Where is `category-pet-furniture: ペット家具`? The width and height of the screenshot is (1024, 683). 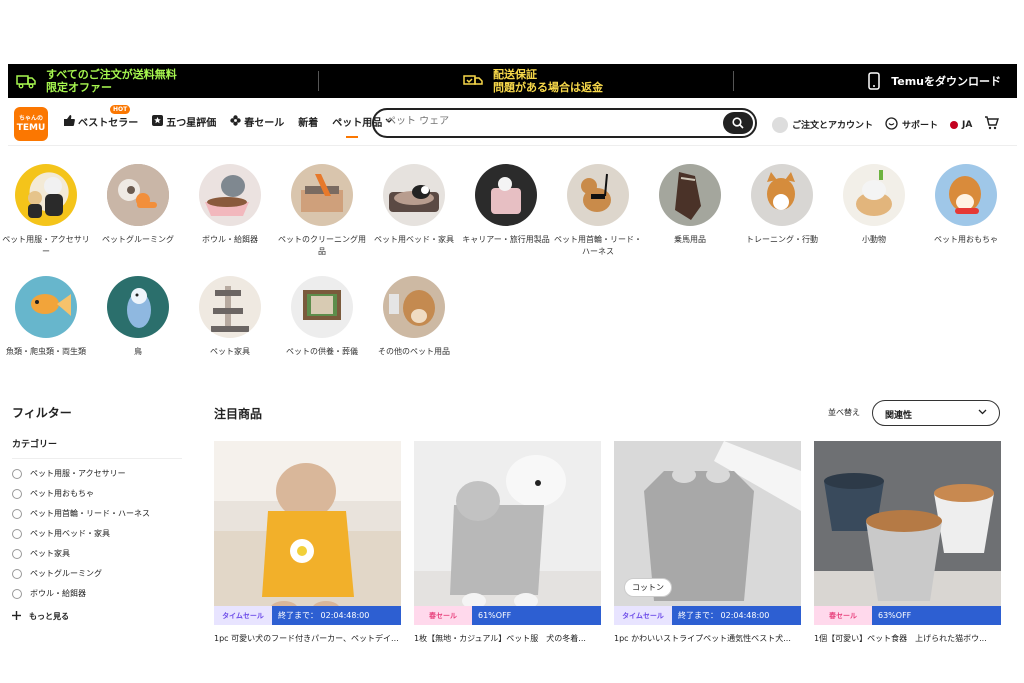
category-pet-furniture: ペット家具 is located at coordinates (230, 317).